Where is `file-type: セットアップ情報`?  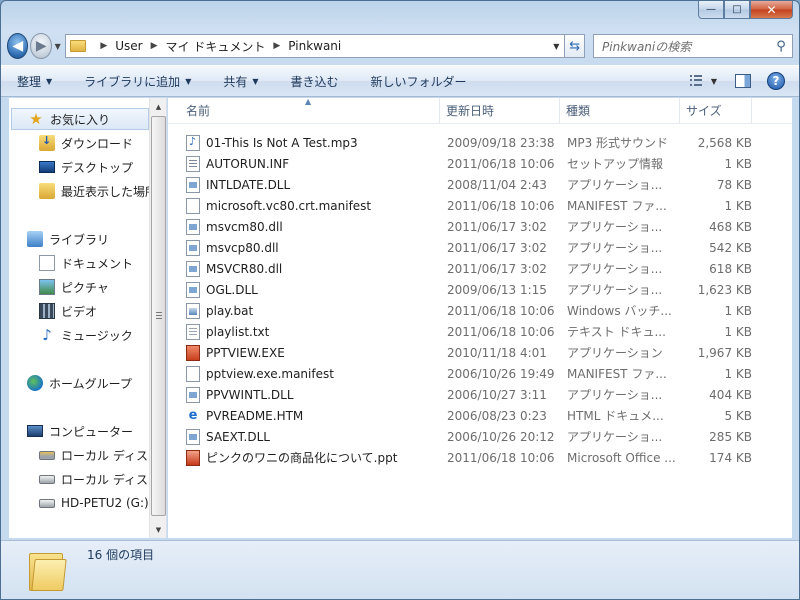
file-type: セットアップ情報 is located at coordinates (615, 164).